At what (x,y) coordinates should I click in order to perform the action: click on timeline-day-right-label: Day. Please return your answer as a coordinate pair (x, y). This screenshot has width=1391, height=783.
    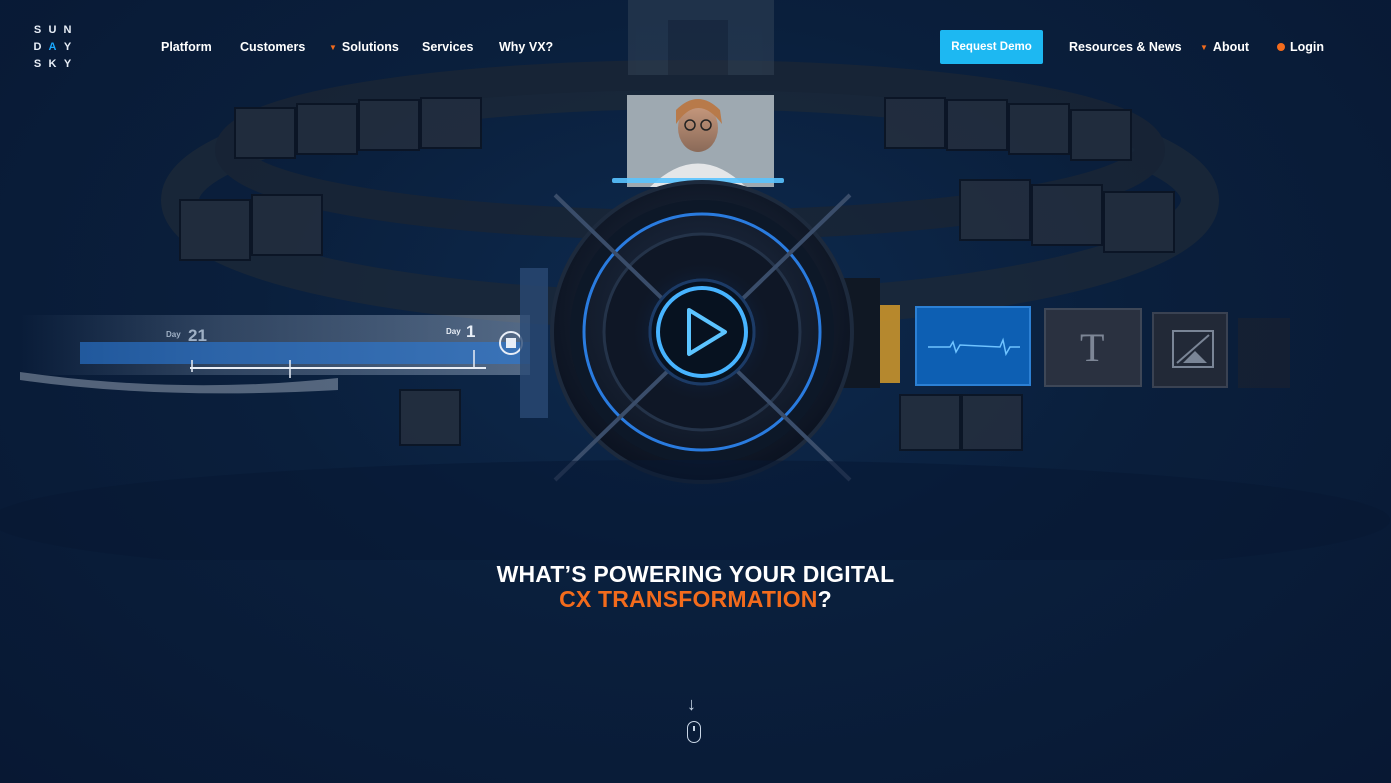
    Looking at the image, I should click on (453, 331).